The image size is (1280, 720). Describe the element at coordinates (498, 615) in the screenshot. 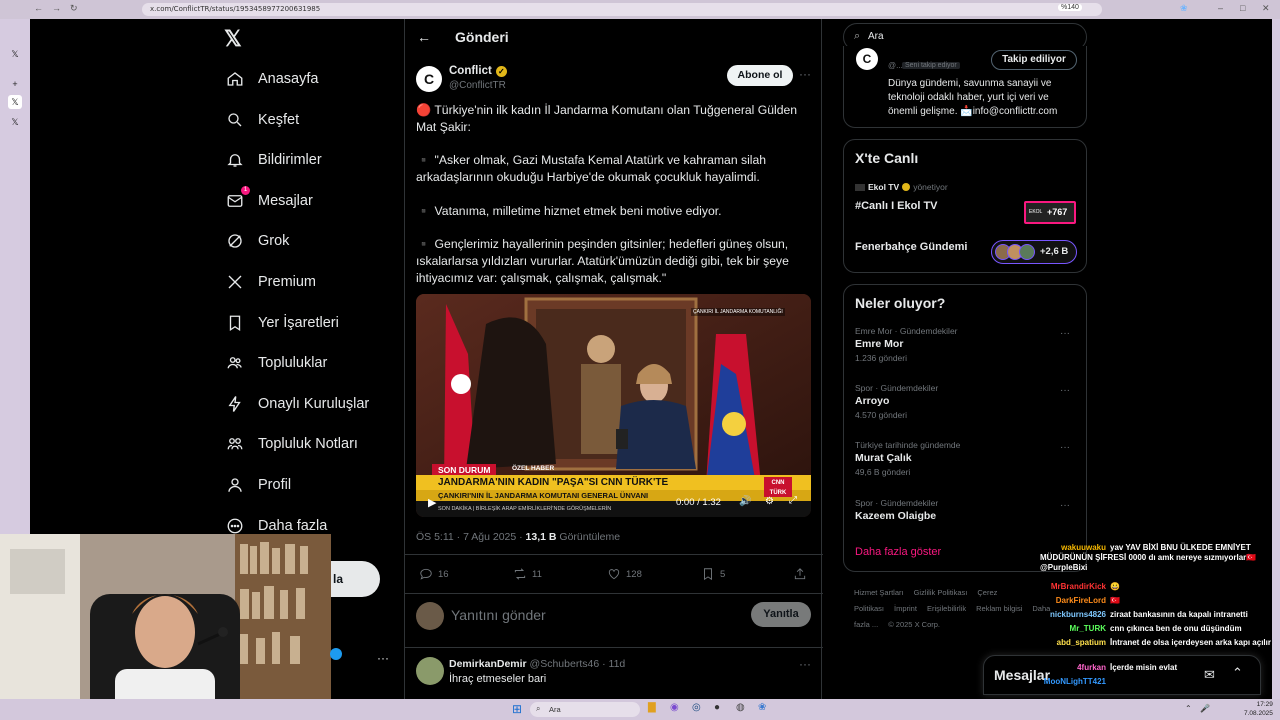

I see `reply-input: Yanıtını gönder` at that location.